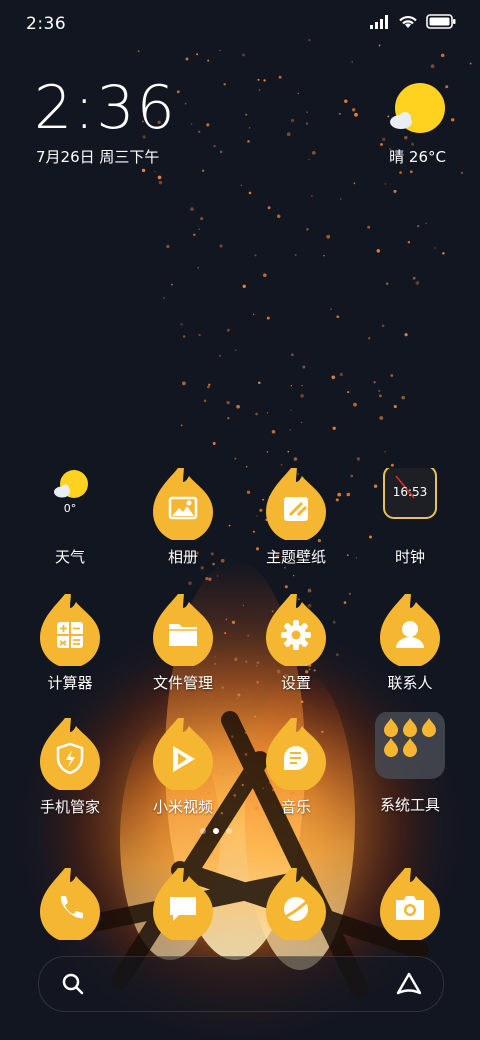 The height and width of the screenshot is (1040, 480). What do you see at coordinates (183, 751) in the screenshot?
I see `video-icon` at bounding box center [183, 751].